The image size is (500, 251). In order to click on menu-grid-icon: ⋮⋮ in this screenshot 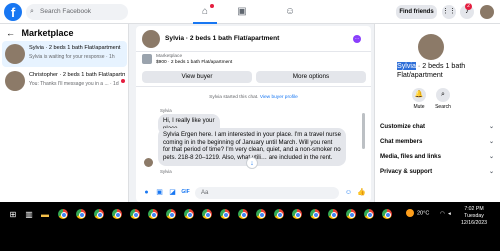, I will do `click(449, 12)`.